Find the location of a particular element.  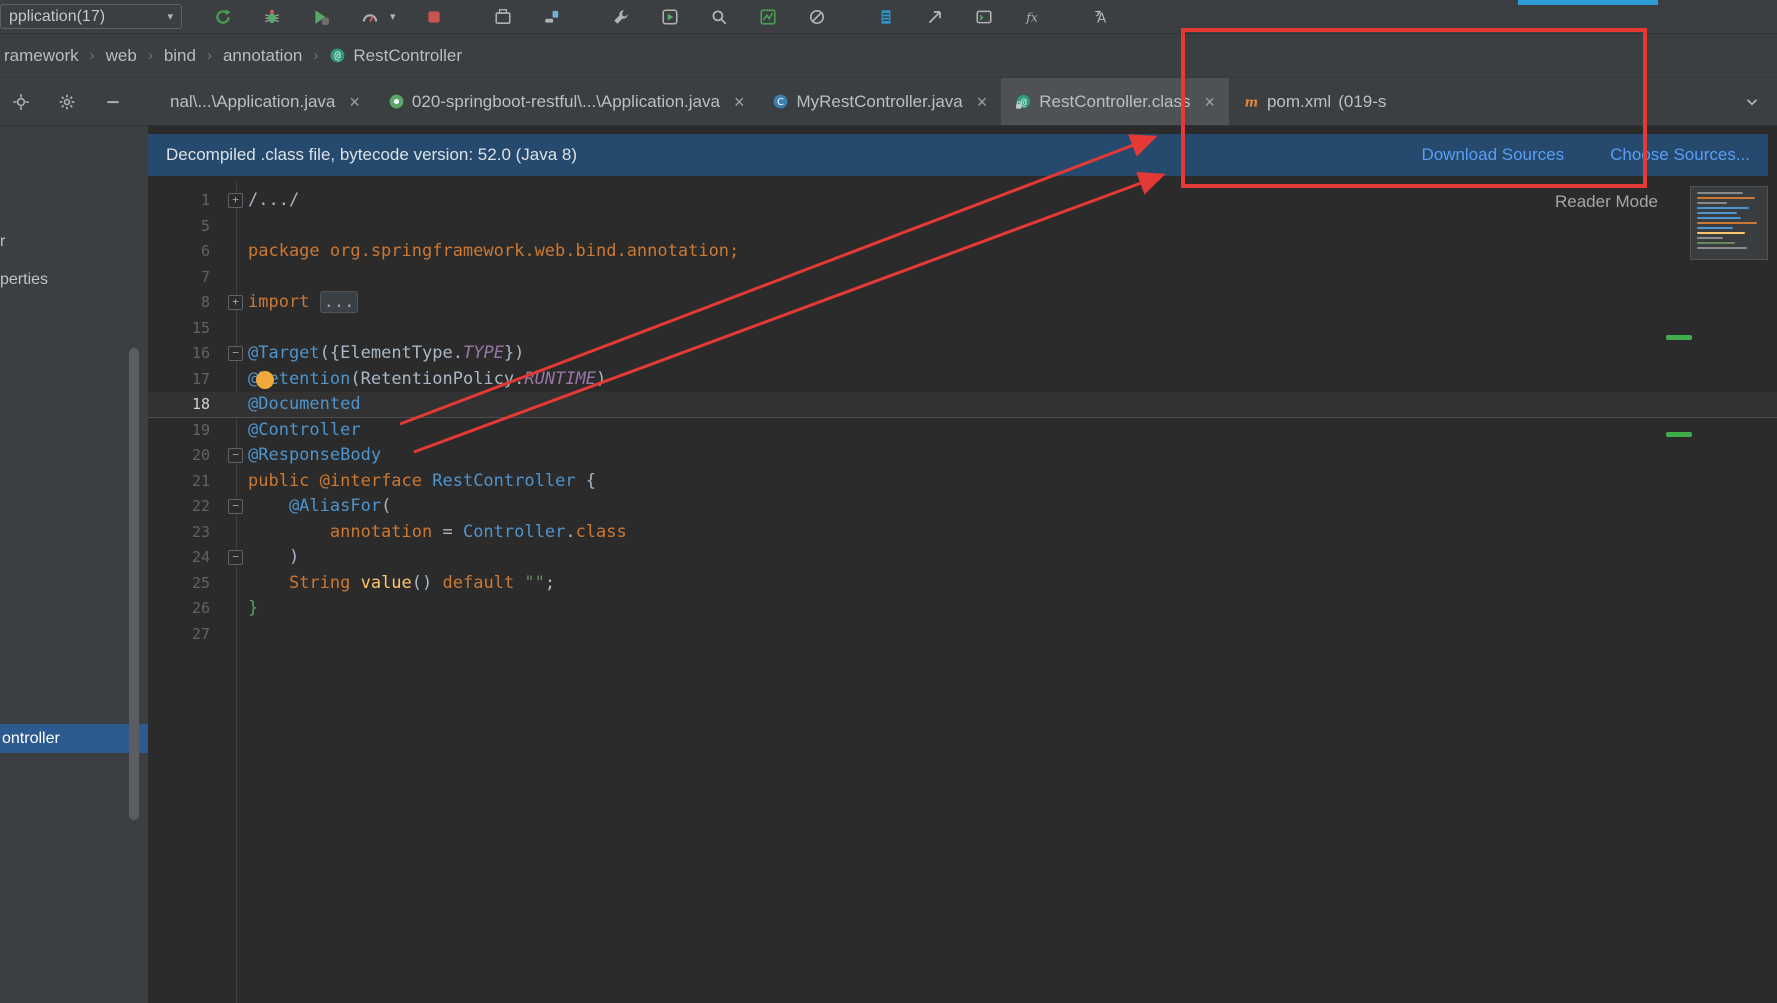

function-icon: fx is located at coordinates (1033, 17).